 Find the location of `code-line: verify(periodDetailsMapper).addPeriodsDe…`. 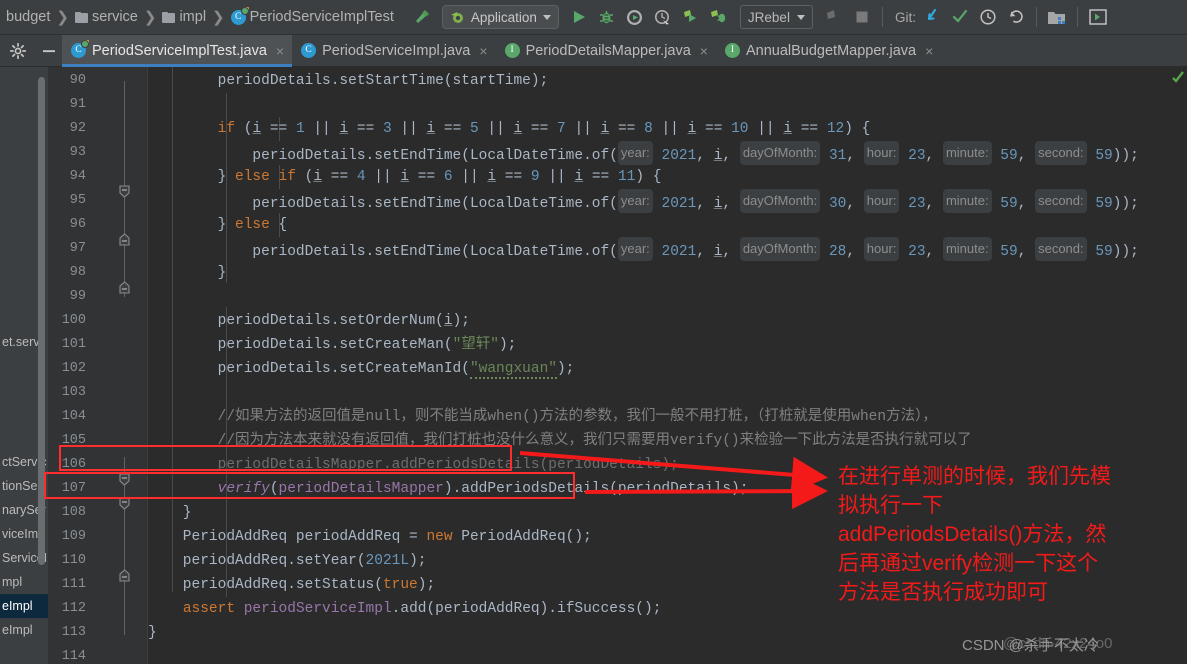

code-line: verify(periodDetailsMapper).addPeriodsDe… is located at coordinates (448, 489).